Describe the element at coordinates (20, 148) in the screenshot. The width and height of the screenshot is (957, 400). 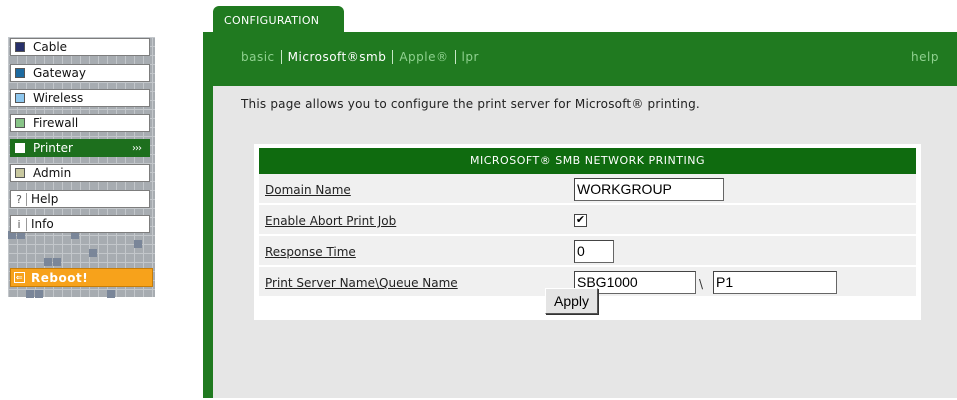
I see `printer-color-icon` at that location.